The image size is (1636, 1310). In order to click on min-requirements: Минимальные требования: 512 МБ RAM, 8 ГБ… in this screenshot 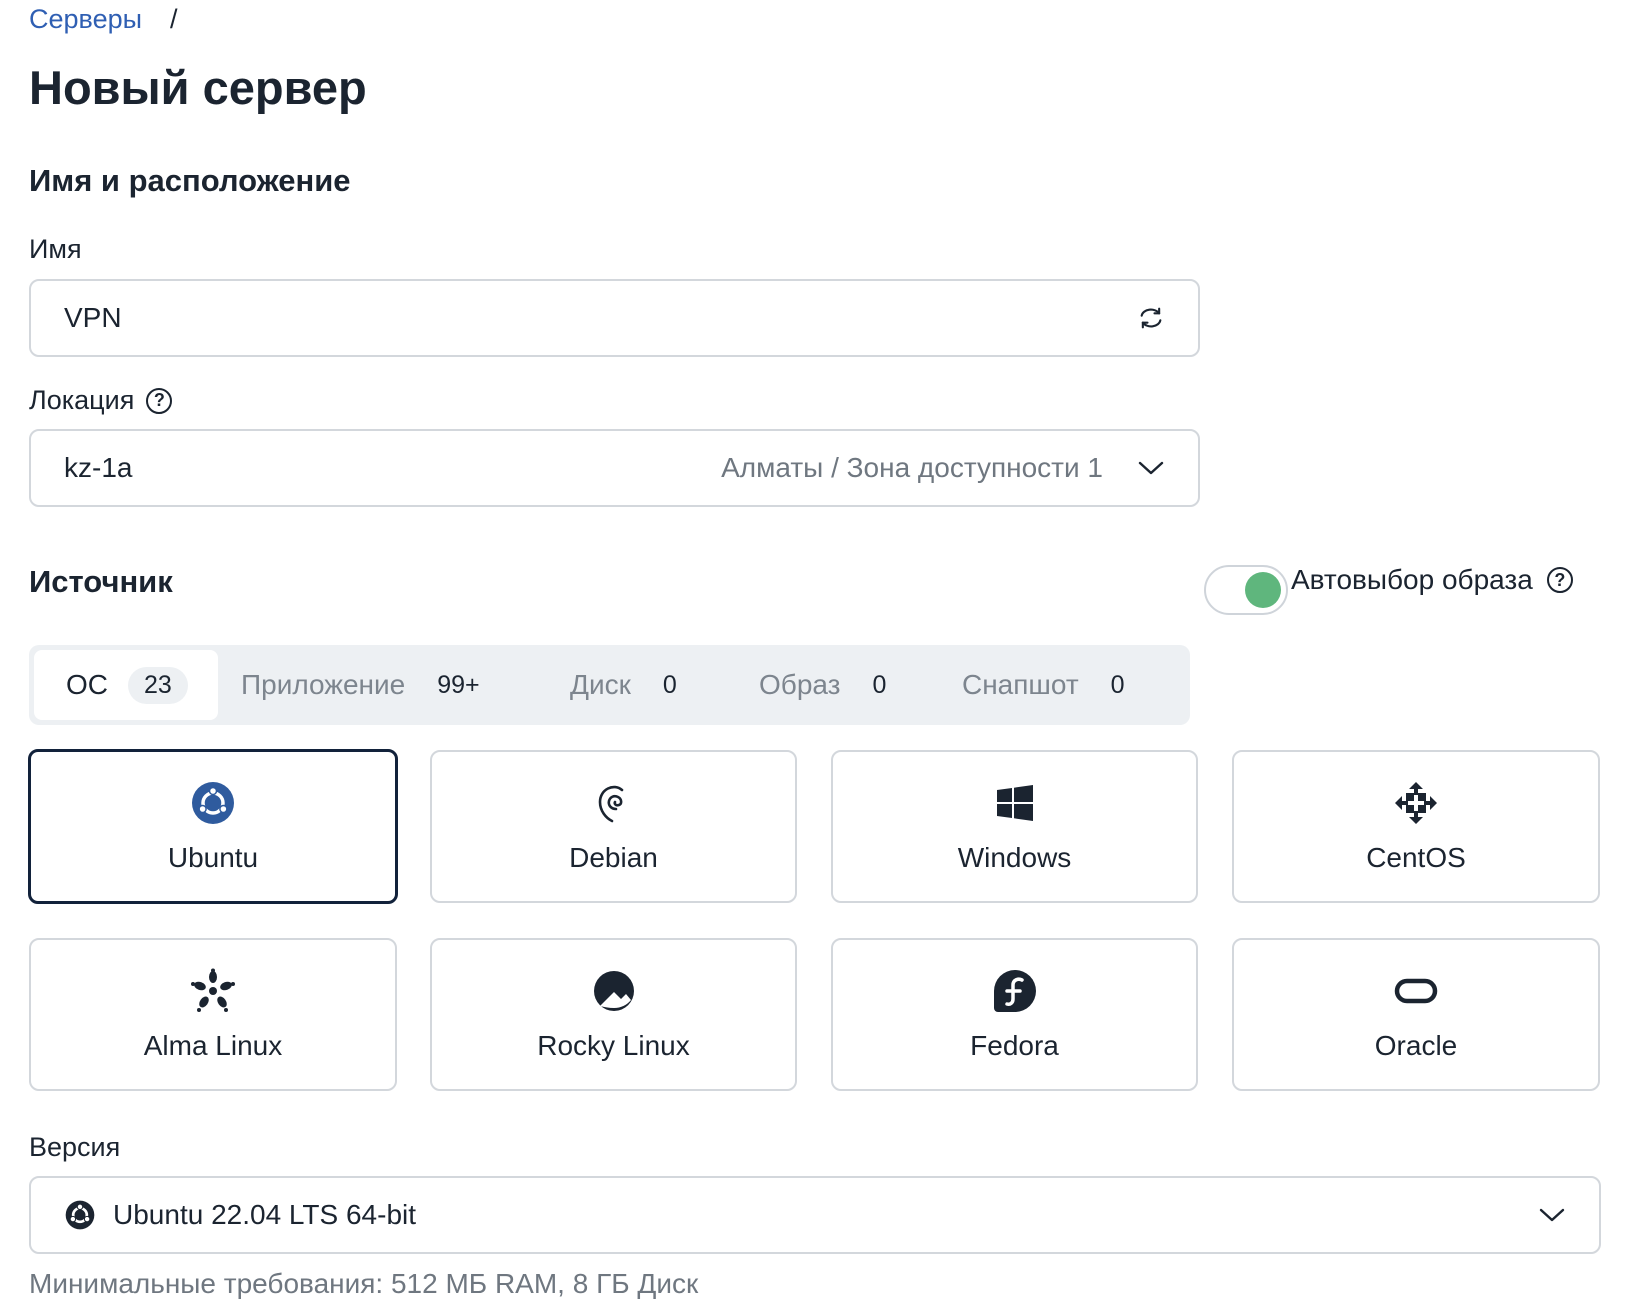, I will do `click(364, 1283)`.